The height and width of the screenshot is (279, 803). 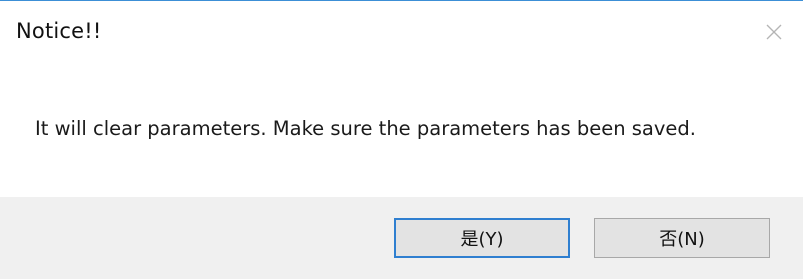 I want to click on yes-button: 是(Y), so click(x=482, y=238).